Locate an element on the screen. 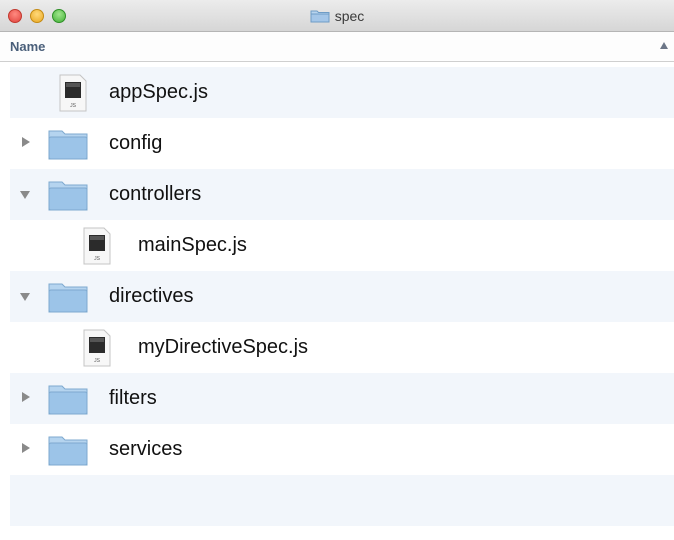 The height and width of the screenshot is (540, 674). file-name: appSpec.js is located at coordinates (158, 92).